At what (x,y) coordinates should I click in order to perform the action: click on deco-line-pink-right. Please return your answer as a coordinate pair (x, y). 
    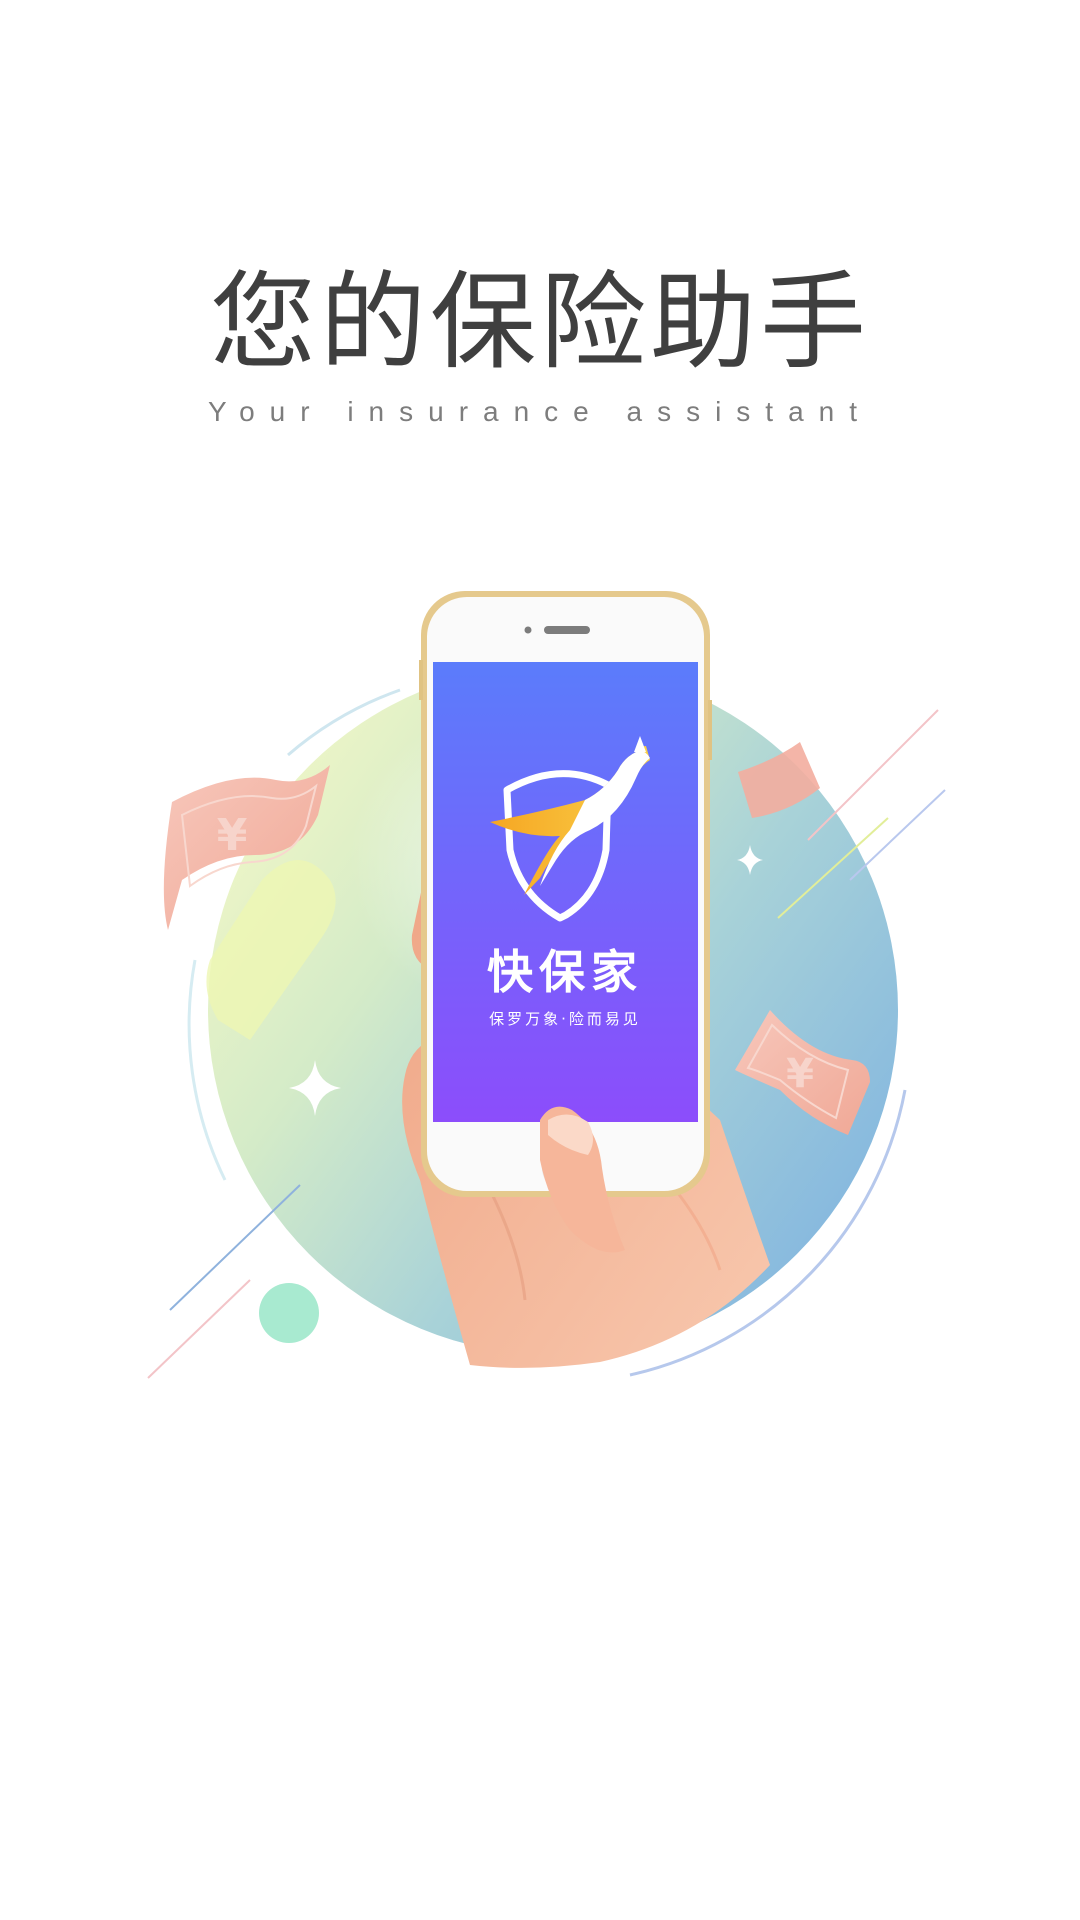
    Looking at the image, I should click on (873, 775).